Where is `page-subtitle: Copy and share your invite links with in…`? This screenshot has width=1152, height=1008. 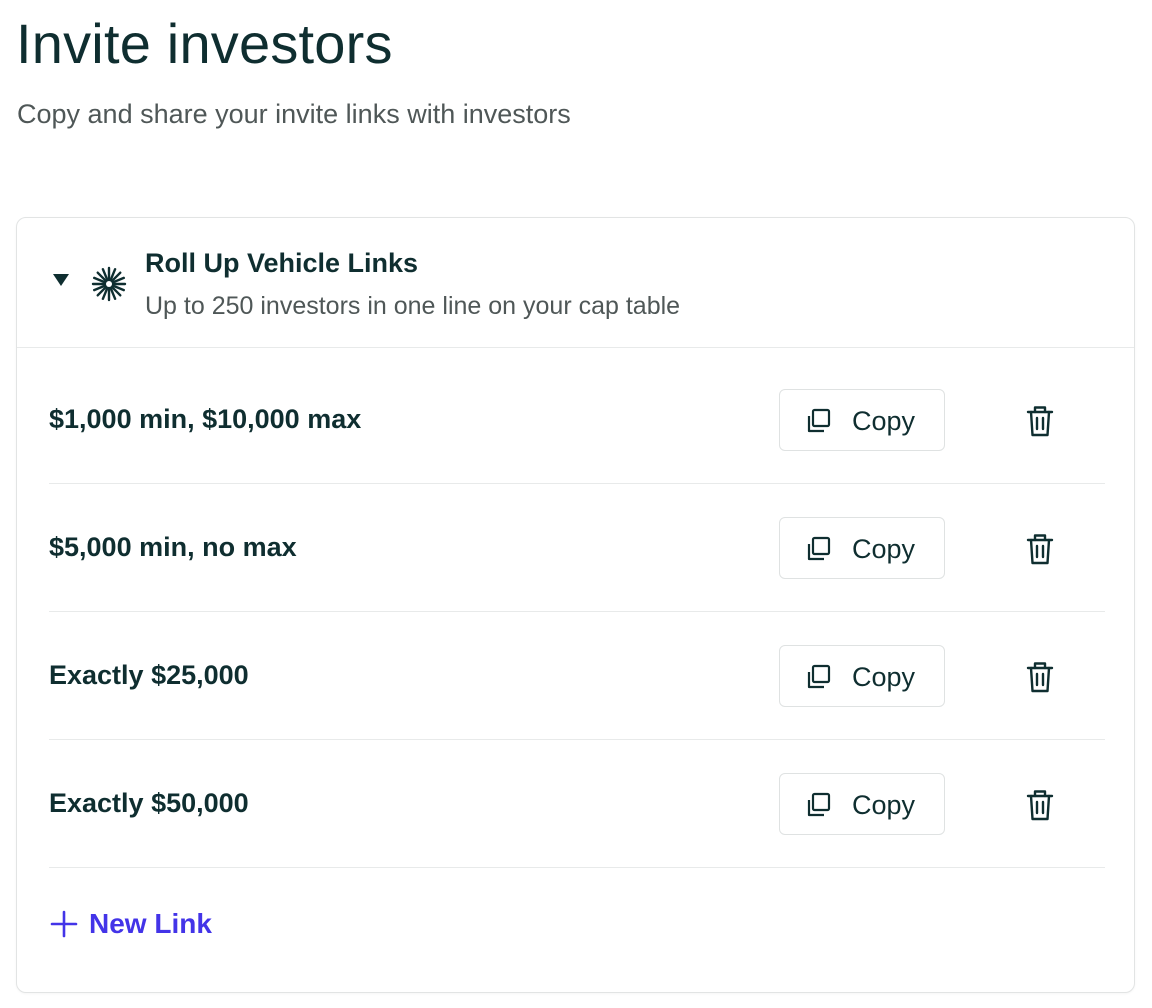 page-subtitle: Copy and share your invite links with in… is located at coordinates (294, 114).